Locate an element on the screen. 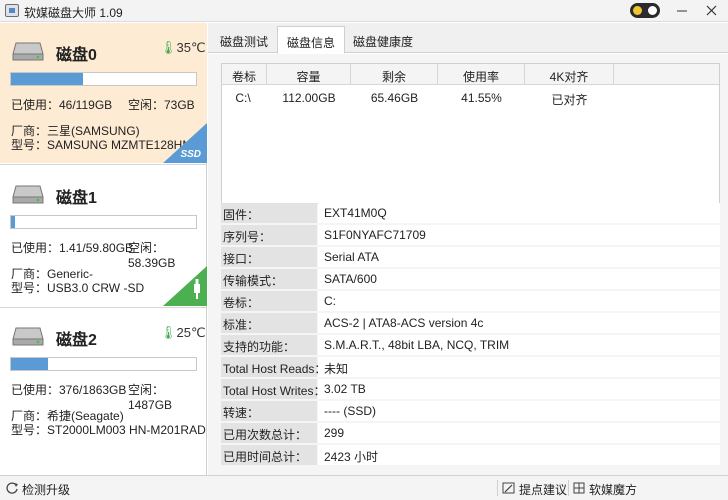 The width and height of the screenshot is (728, 500). property-row: 固件： EXT41M0Q is located at coordinates (470, 213).